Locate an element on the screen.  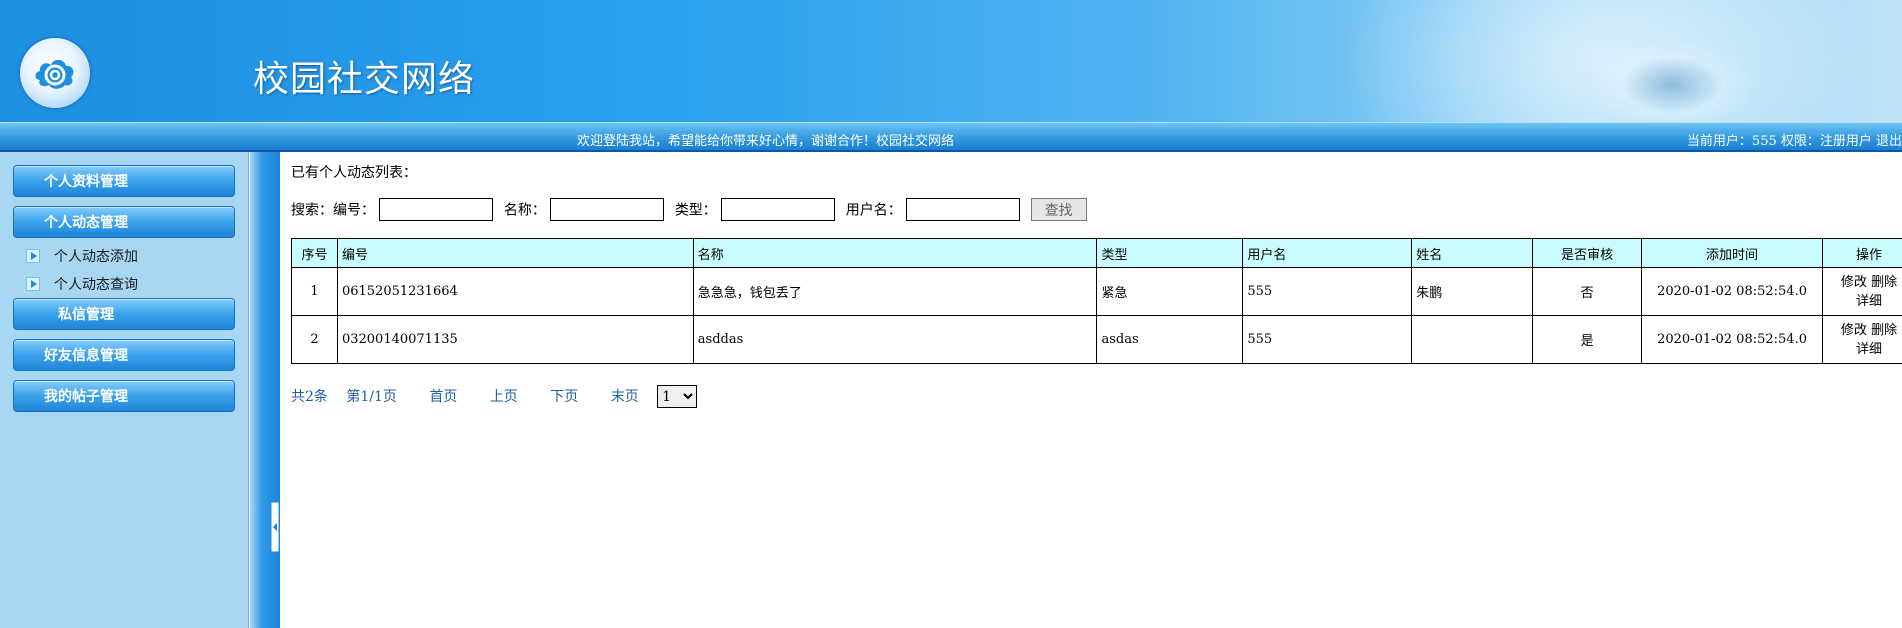
column-header: 编号 is located at coordinates (515, 253).